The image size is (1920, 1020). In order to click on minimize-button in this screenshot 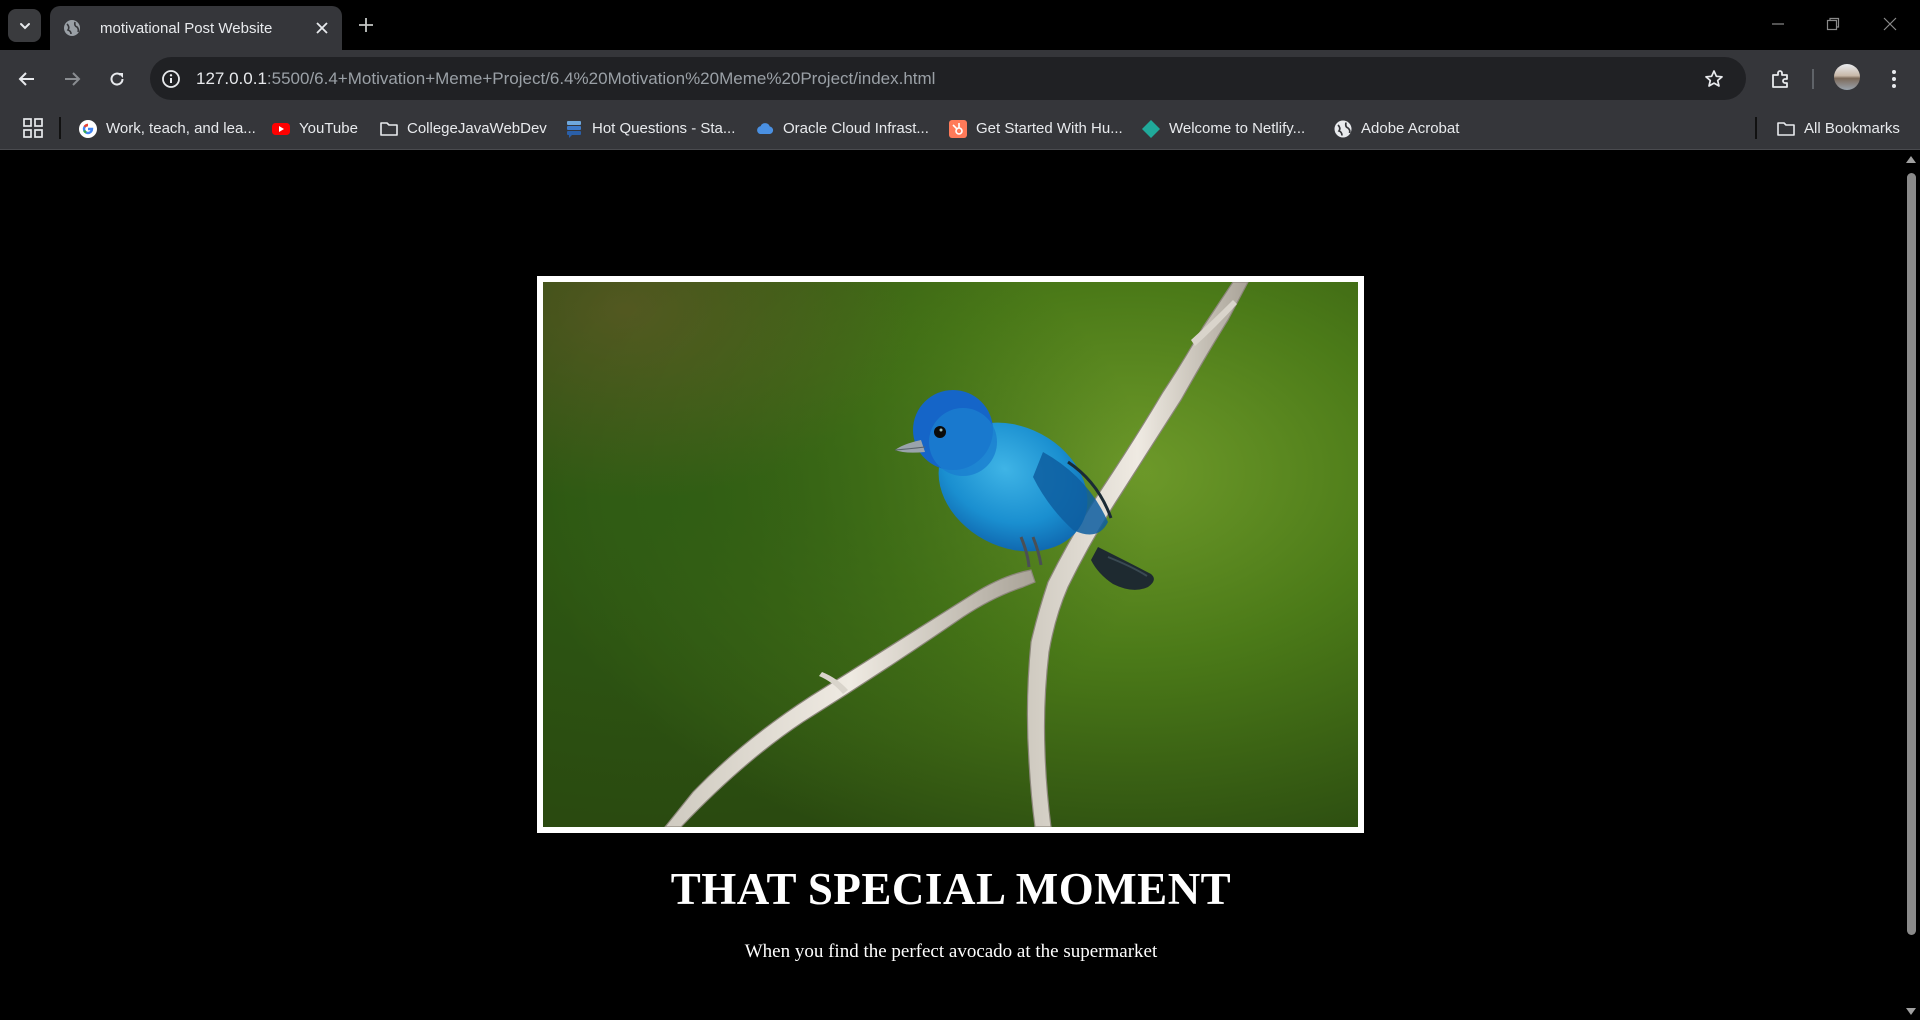, I will do `click(1778, 24)`.